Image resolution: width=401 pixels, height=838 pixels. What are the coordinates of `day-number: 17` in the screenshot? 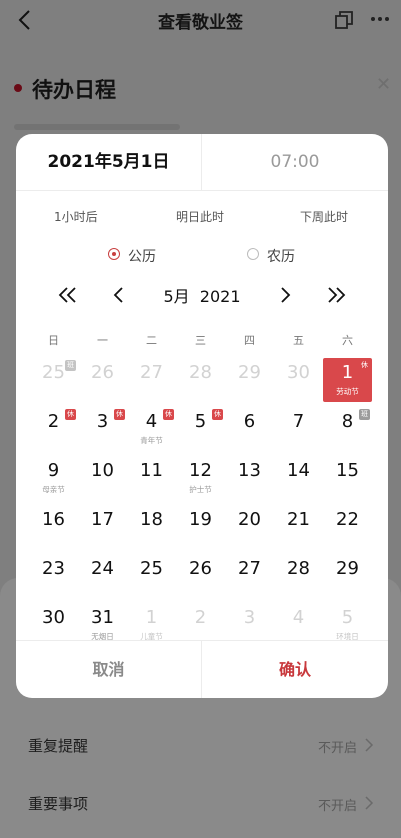 It's located at (102, 519).